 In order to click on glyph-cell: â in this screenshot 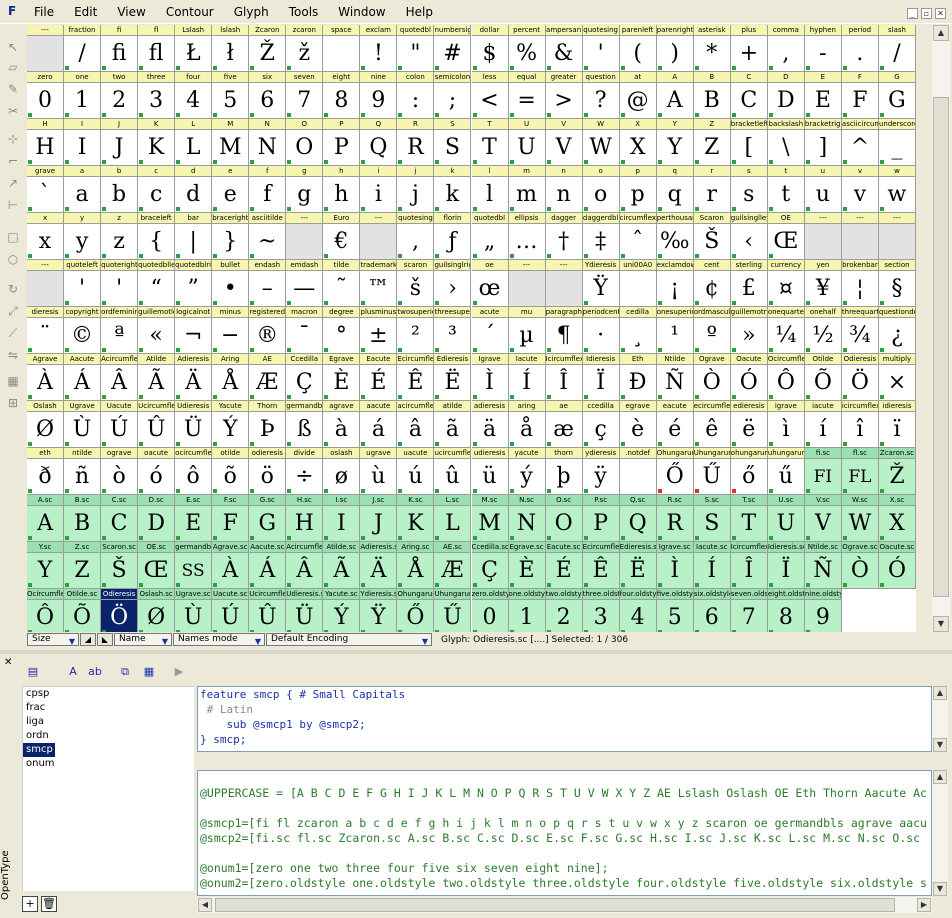, I will do `click(416, 430)`.